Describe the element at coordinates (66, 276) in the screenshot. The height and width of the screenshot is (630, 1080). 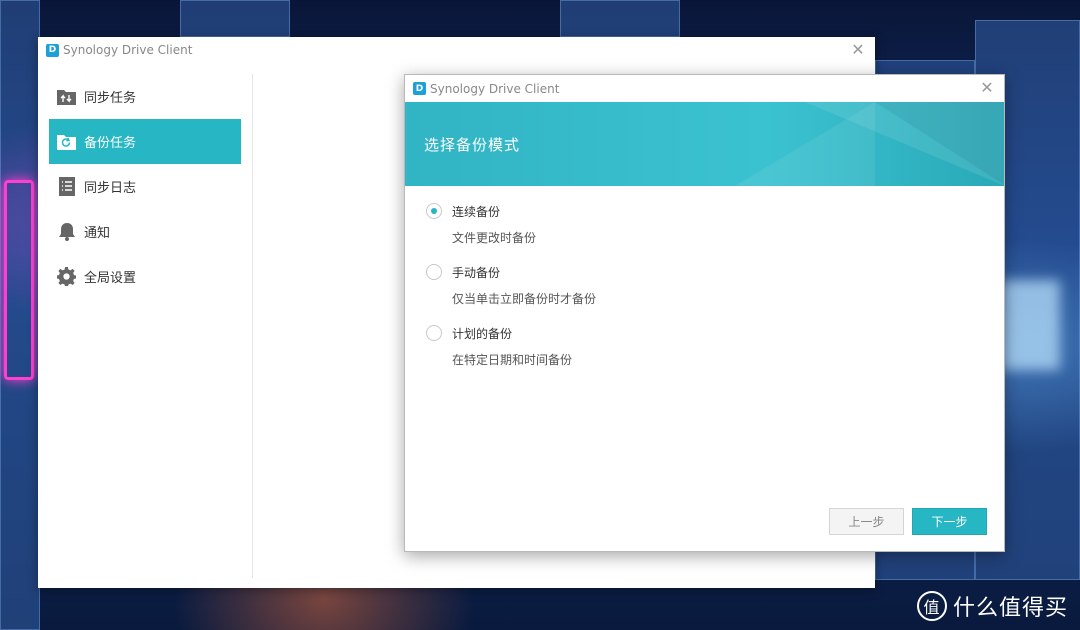
I see `gear-icon` at that location.